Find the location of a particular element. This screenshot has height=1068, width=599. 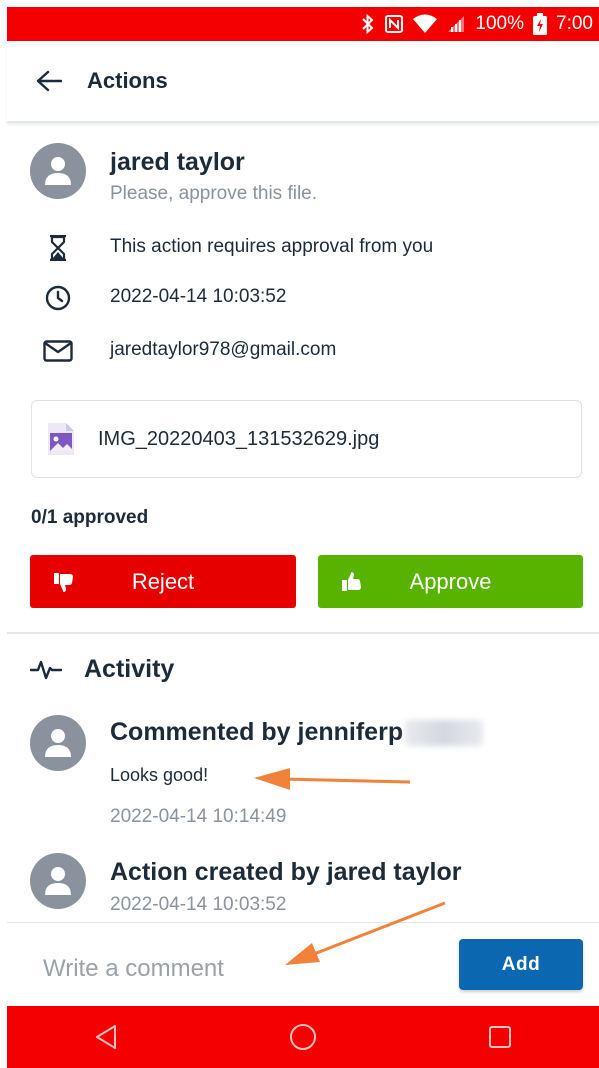

reject-label: Reject is located at coordinates (163, 581).